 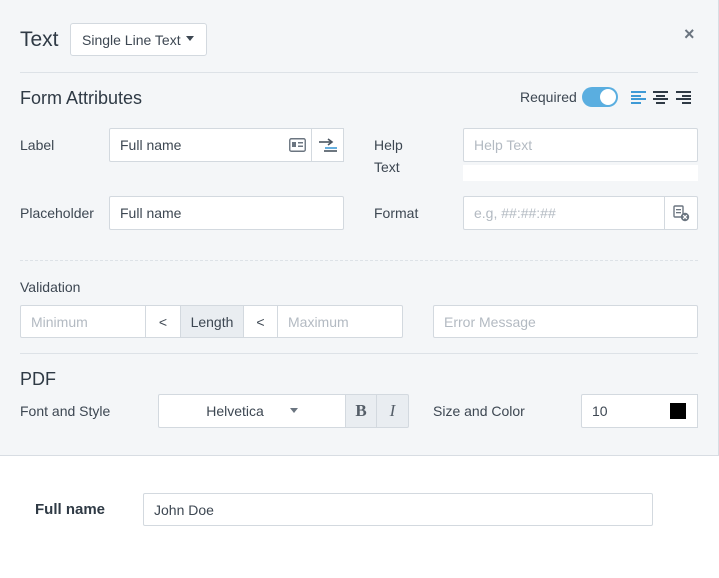 I want to click on contact-card-icon, so click(x=297, y=145).